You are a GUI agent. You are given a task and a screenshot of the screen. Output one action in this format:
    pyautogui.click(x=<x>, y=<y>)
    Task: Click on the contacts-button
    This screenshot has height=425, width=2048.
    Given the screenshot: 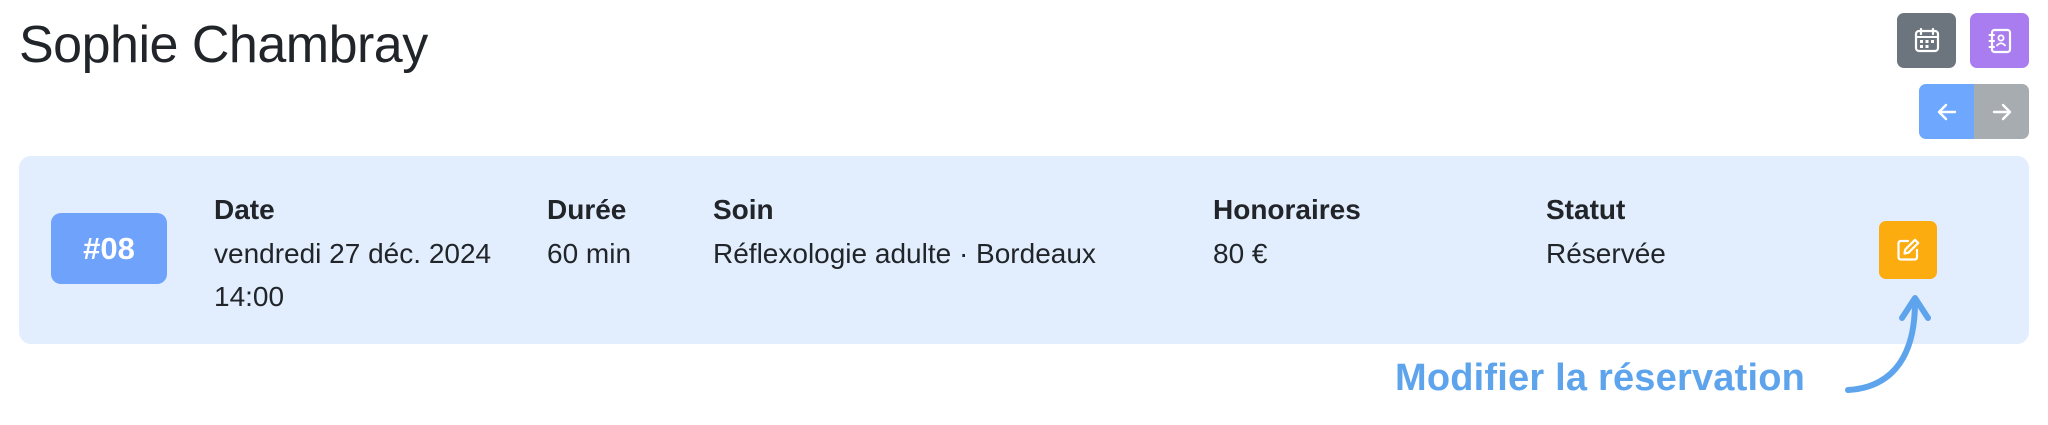 What is the action you would take?
    pyautogui.click(x=1999, y=40)
    